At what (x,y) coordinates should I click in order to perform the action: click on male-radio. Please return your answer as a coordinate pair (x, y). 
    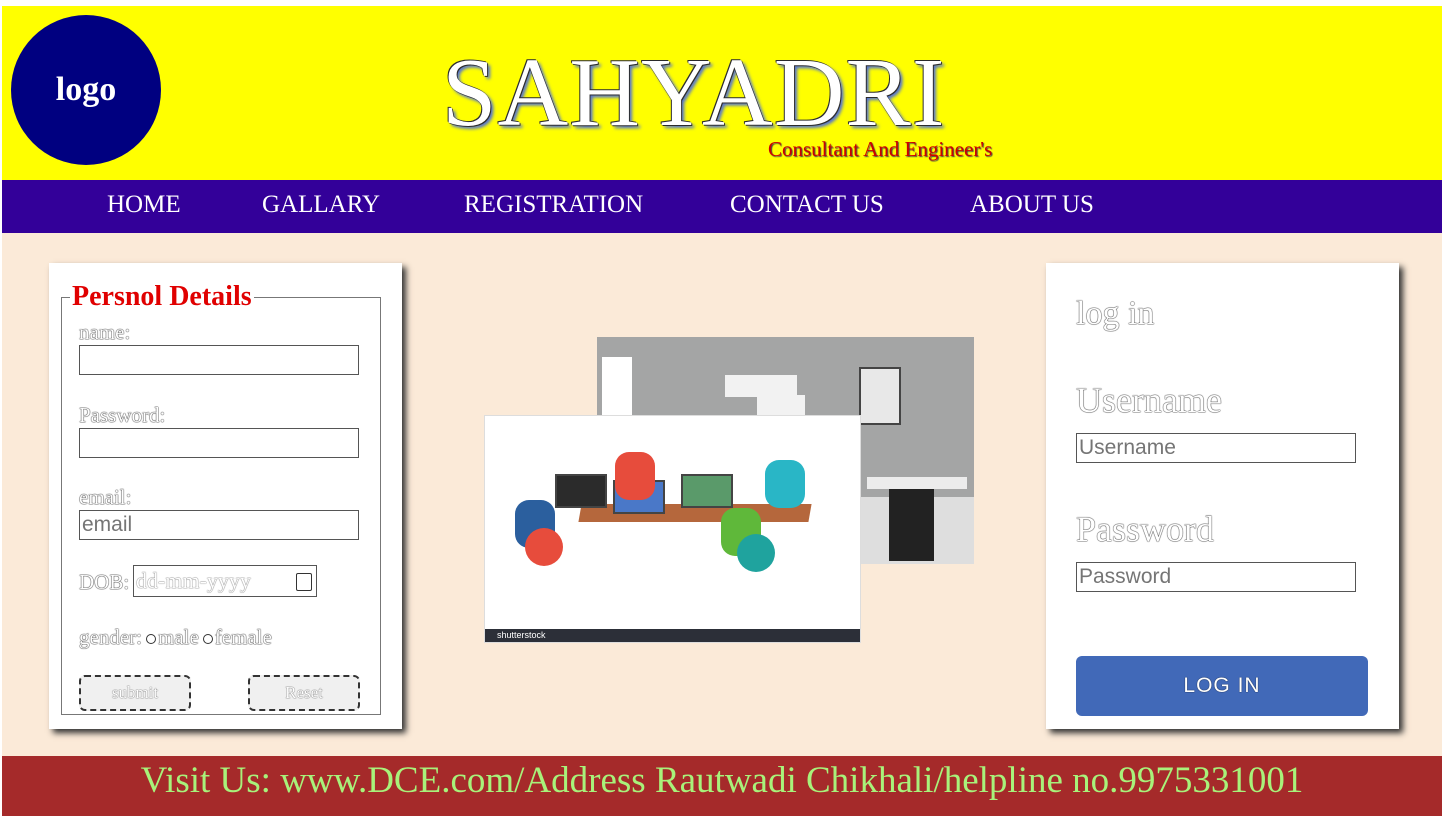
    Looking at the image, I should click on (150, 639).